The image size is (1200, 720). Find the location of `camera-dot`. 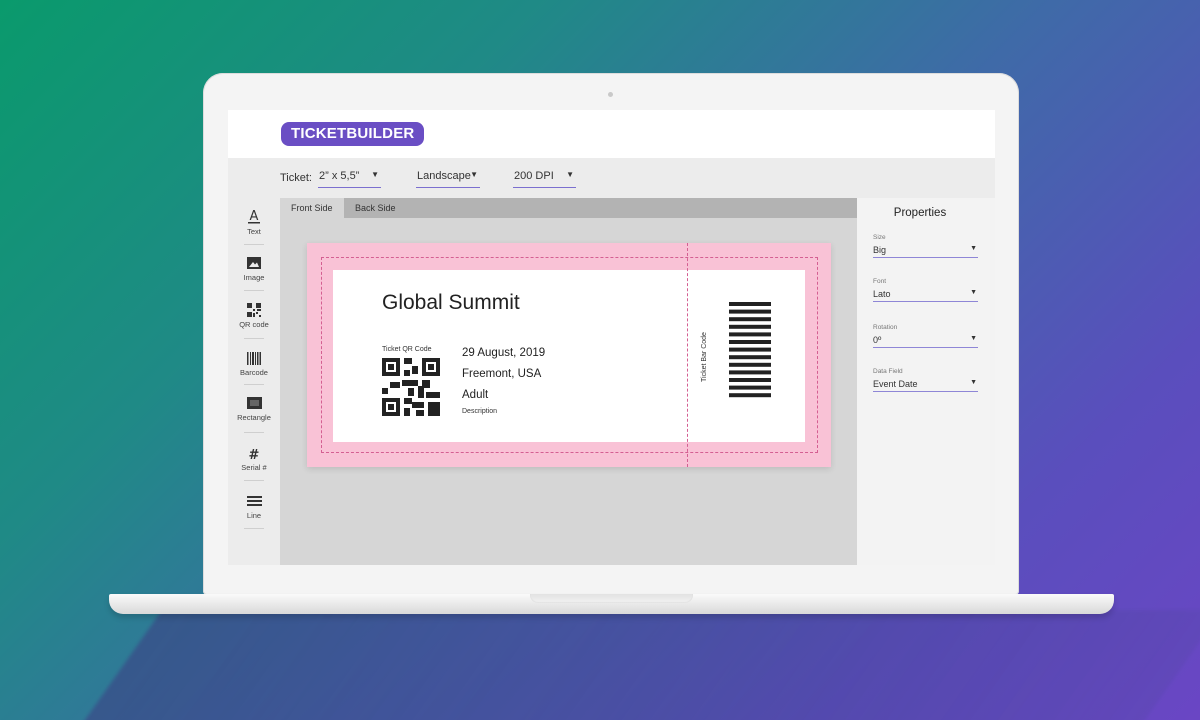

camera-dot is located at coordinates (610, 94).